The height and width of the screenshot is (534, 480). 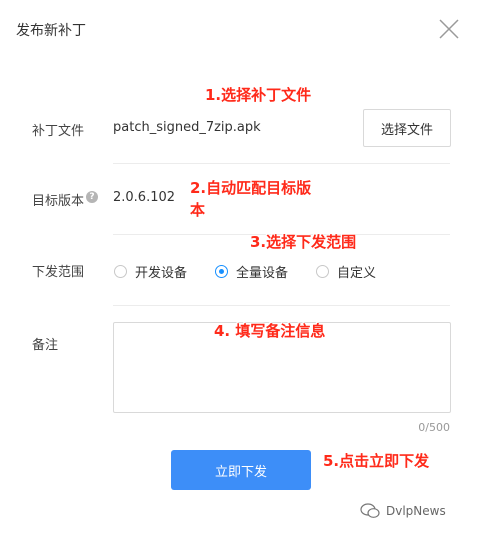 I want to click on close-icon, so click(x=449, y=29).